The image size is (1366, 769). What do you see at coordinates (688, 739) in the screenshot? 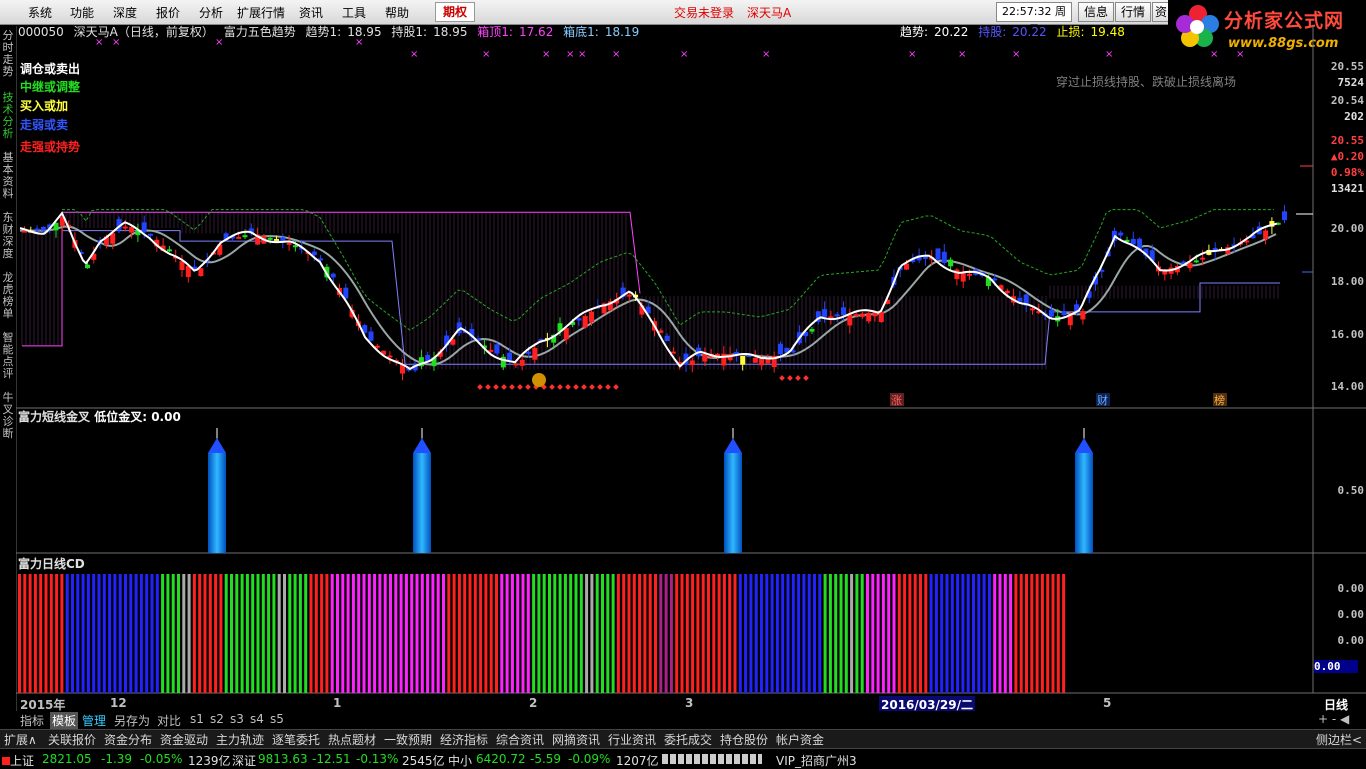
I see `toolbar-orders: 委托成交` at bounding box center [688, 739].